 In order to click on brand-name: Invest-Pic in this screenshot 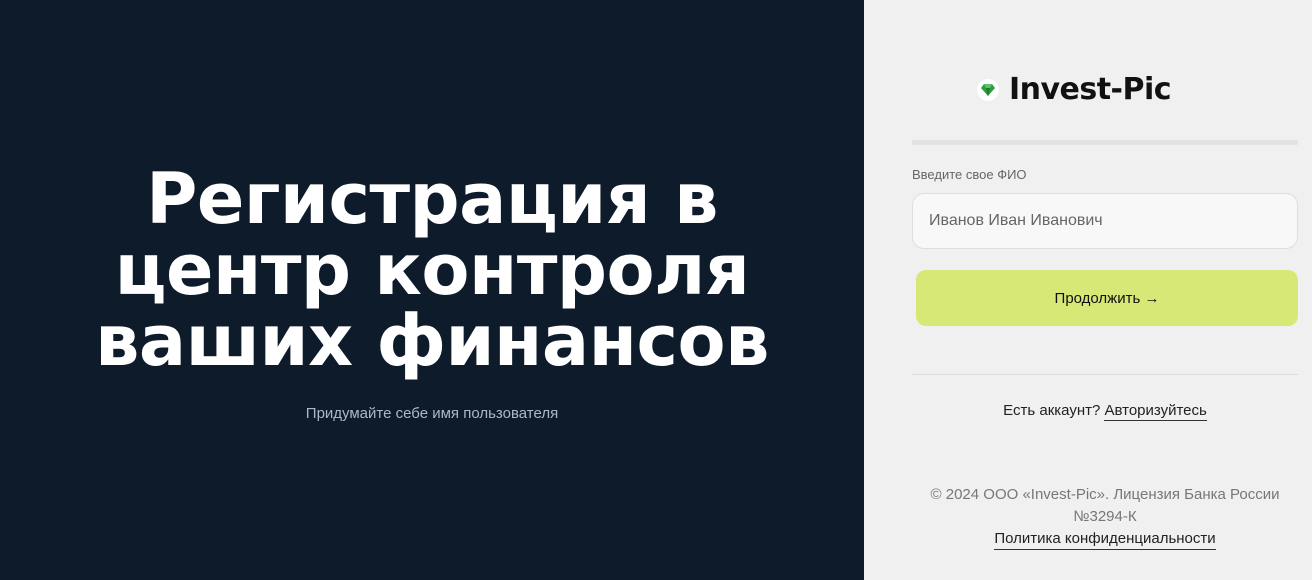, I will do `click(1090, 89)`.